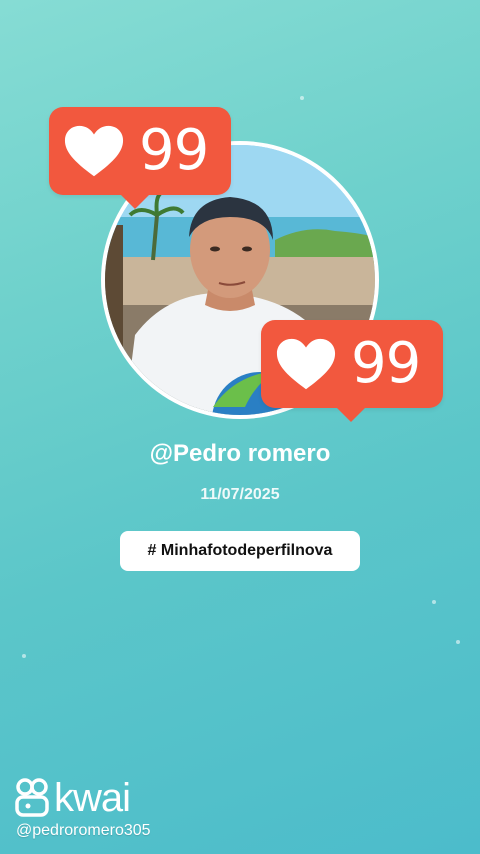 Image resolution: width=480 pixels, height=854 pixels. What do you see at coordinates (32, 798) in the screenshot?
I see `kwai-logo-icon` at bounding box center [32, 798].